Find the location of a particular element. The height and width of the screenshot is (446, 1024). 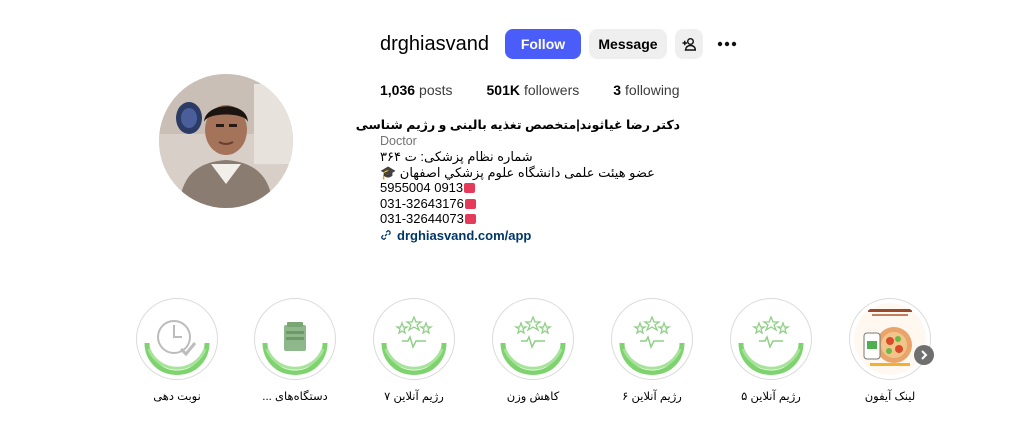

add-person-icon is located at coordinates (689, 44).